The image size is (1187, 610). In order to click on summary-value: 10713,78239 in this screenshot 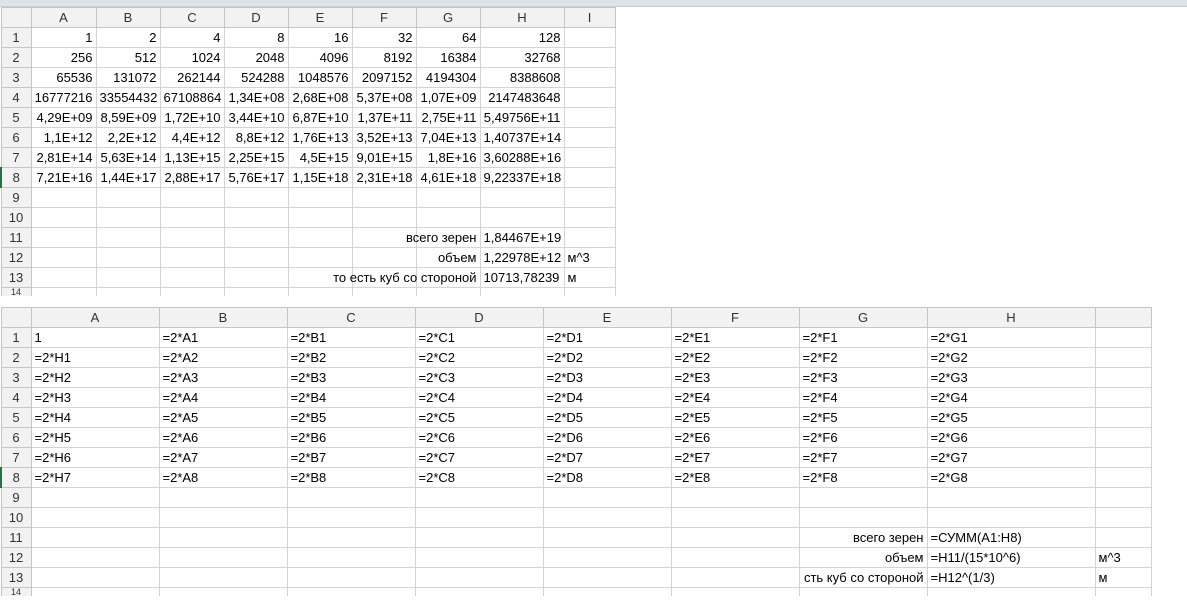, I will do `click(522, 277)`.